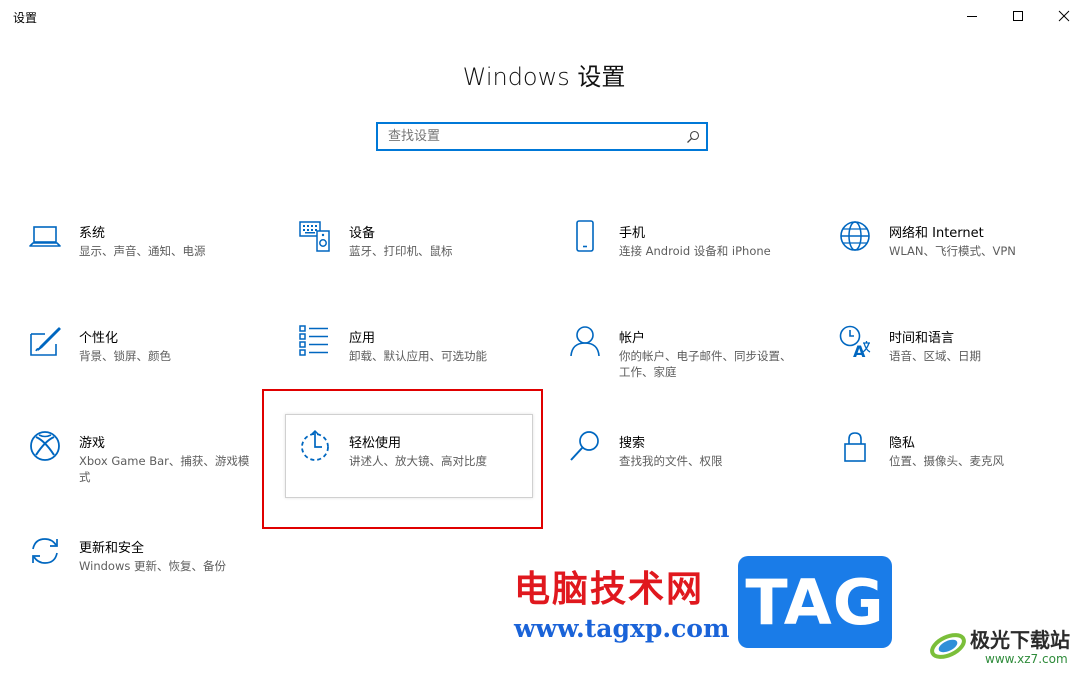 The image size is (1088, 674). What do you see at coordinates (315, 341) in the screenshot?
I see `apps-list-icon` at bounding box center [315, 341].